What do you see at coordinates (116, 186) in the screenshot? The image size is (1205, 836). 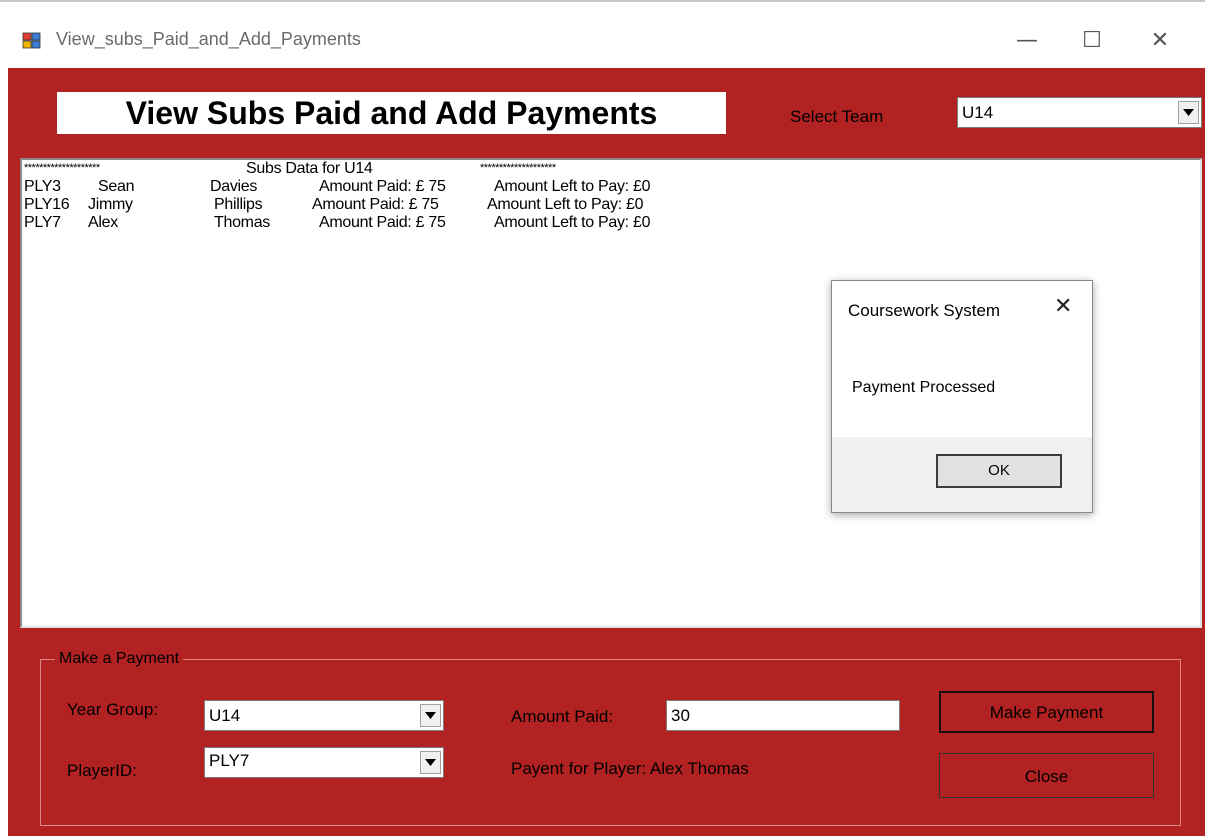 I see `row-first-name: Sean` at bounding box center [116, 186].